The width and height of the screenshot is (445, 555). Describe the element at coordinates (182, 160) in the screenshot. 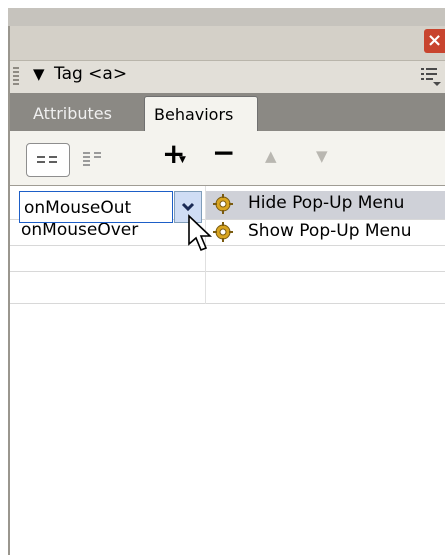

I see `add-menu-arrow-icon: ▼` at that location.